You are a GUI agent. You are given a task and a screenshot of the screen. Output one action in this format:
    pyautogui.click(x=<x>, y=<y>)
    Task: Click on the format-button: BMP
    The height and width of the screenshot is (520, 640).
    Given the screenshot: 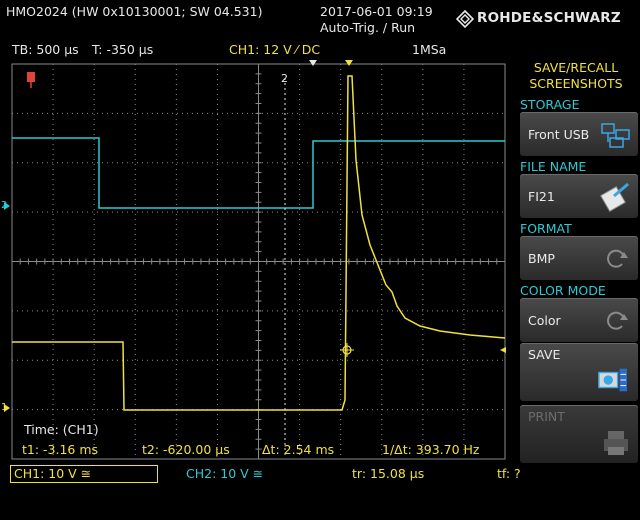 What is the action you would take?
    pyautogui.click(x=579, y=258)
    